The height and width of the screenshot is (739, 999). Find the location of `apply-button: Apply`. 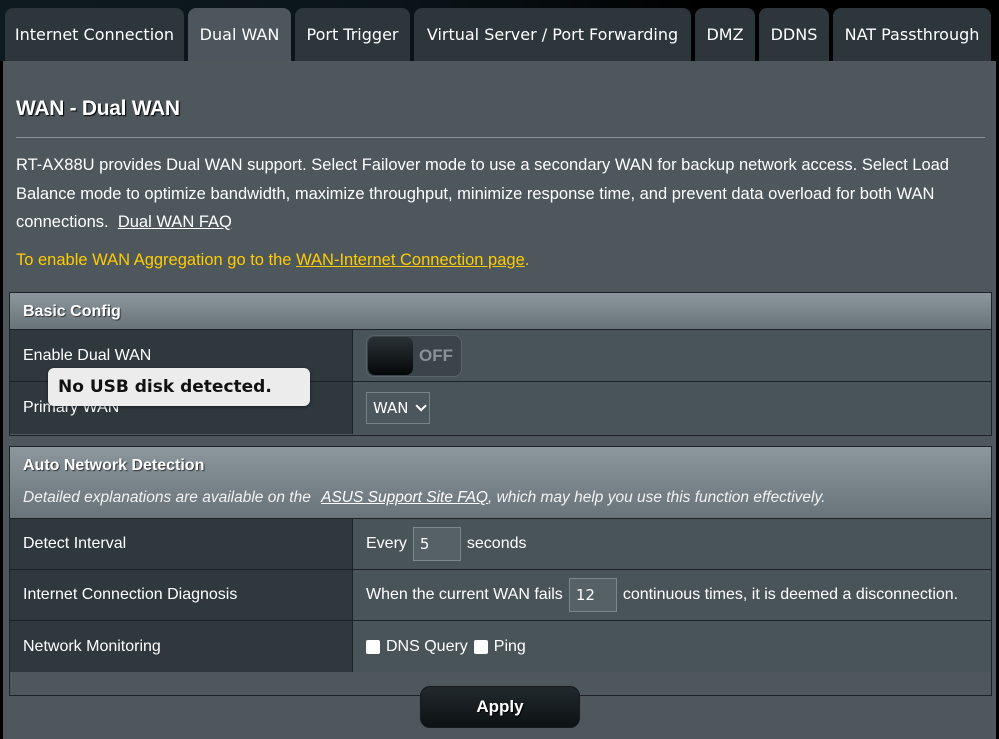

apply-button: Apply is located at coordinates (500, 707).